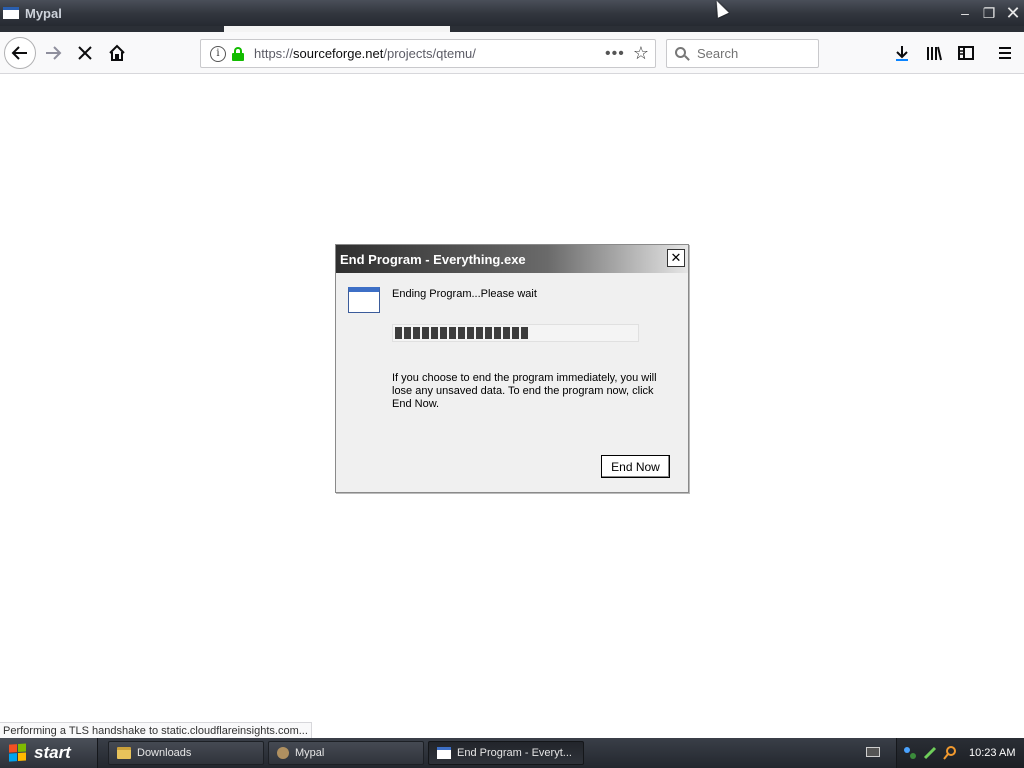  I want to click on window-controls: – ❐ ✕, so click(989, 13).